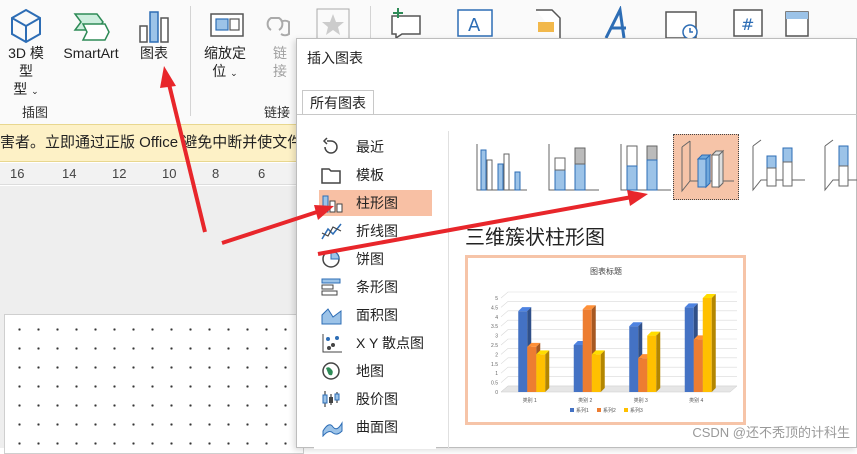  Describe the element at coordinates (482, 223) in the screenshot. I see `arrow-to-3d-clustered-column` at that location.